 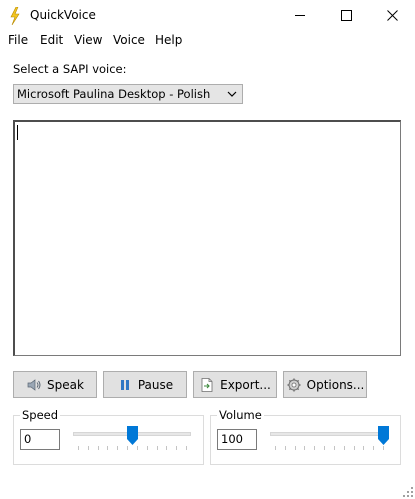 I want to click on speak-button-label: Speak, so click(x=65, y=384).